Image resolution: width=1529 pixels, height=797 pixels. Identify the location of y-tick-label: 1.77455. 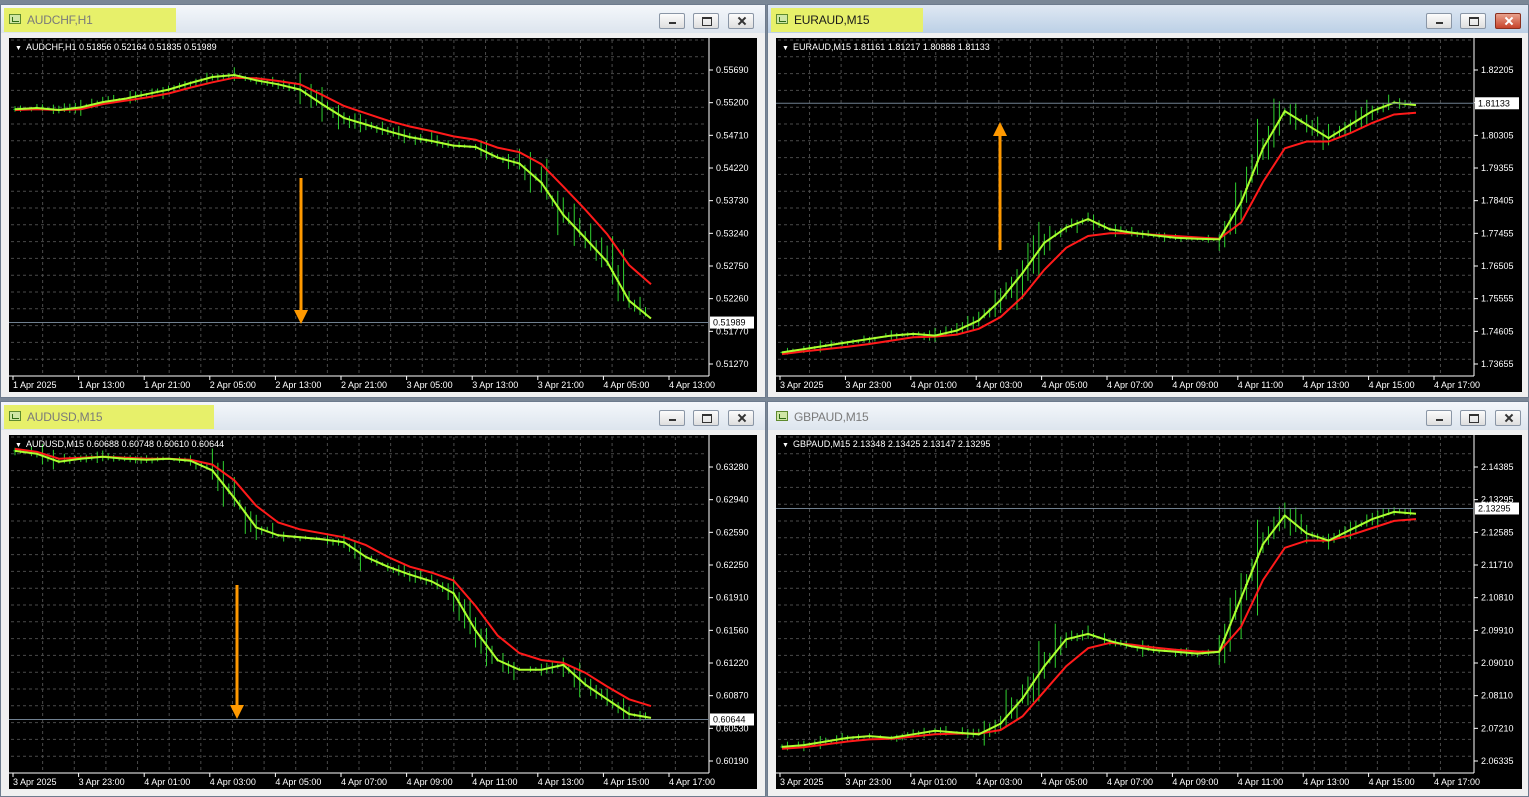
(1497, 233).